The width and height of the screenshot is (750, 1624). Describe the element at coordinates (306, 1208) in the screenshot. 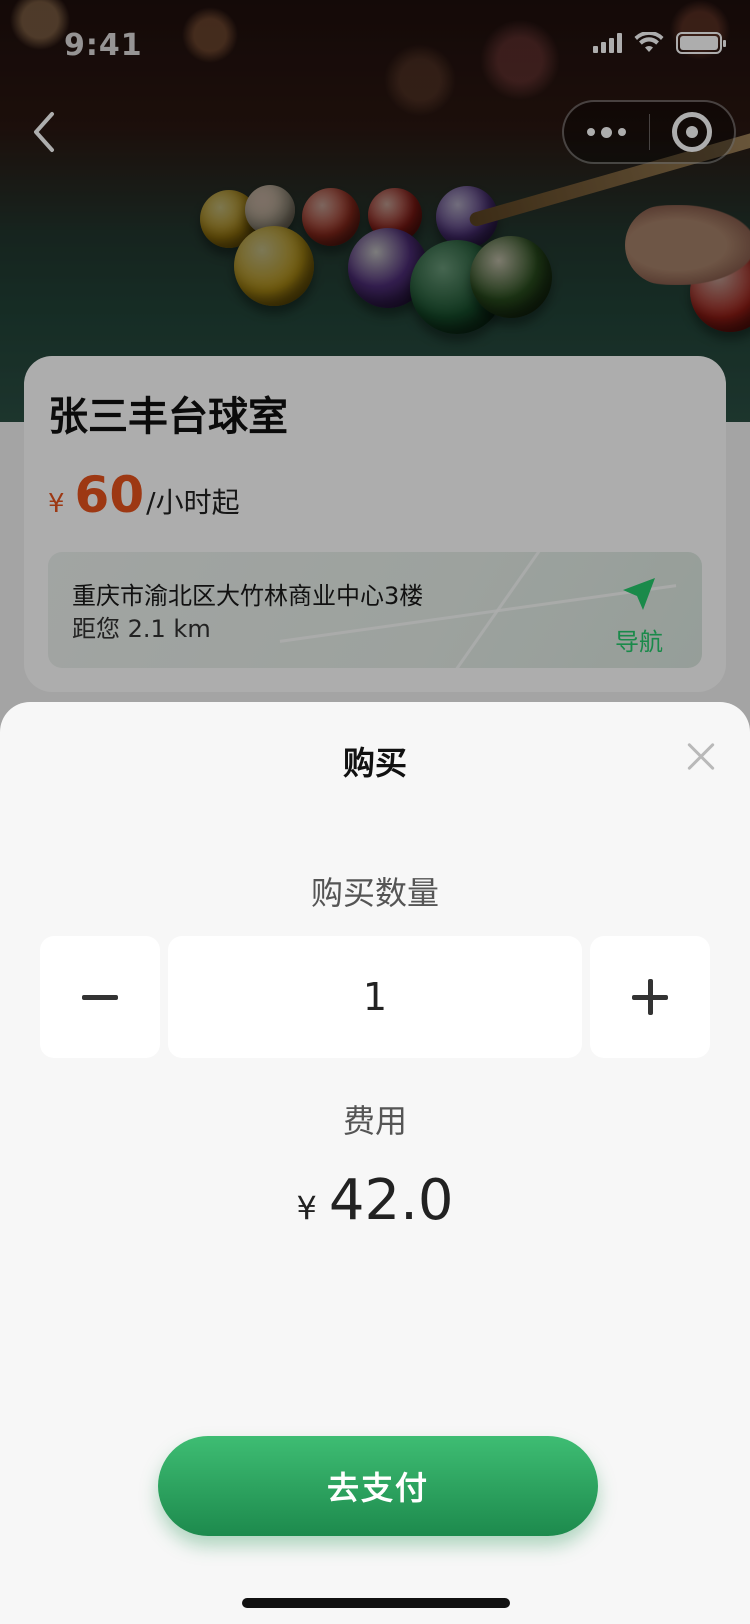

I see `fee-currency: ¥` at that location.